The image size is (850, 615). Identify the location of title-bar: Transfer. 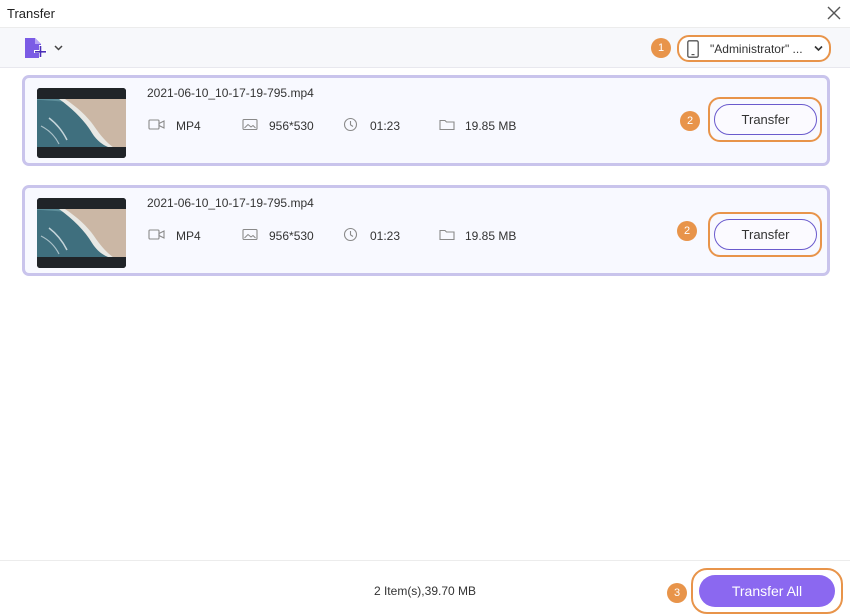
(425, 14).